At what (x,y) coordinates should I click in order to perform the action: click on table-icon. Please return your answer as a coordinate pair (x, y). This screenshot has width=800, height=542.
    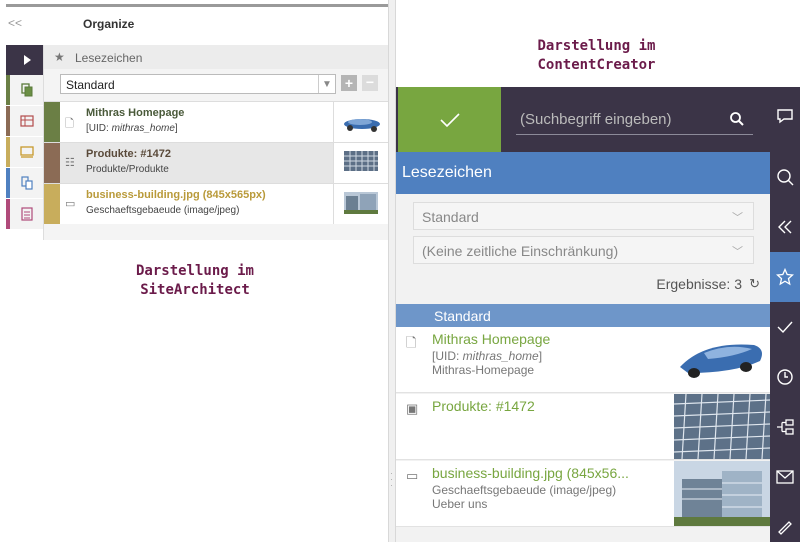
    Looking at the image, I should click on (26, 121).